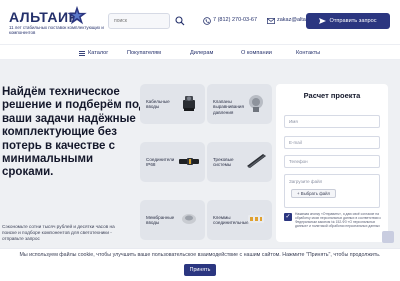 This screenshot has height=281, width=400. I want to click on accept-cookie-button: Принять, so click(200, 270).